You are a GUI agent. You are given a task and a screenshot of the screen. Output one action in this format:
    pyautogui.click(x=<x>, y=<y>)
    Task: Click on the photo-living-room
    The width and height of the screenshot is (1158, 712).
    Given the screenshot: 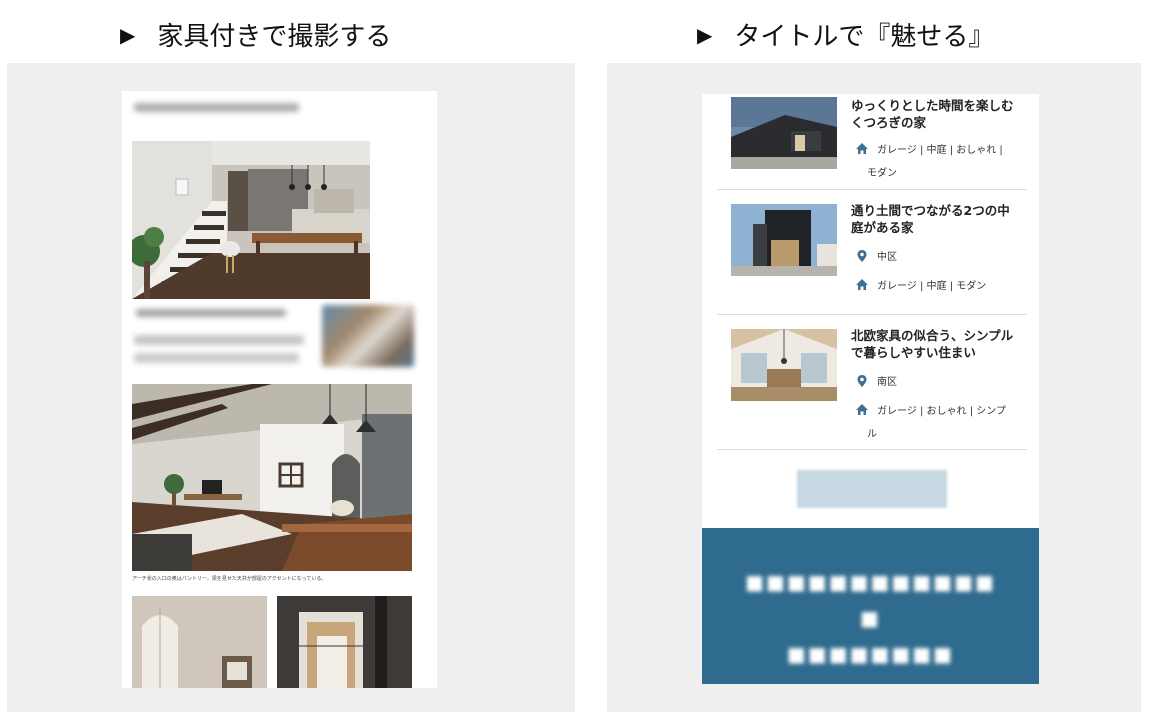 What is the action you would take?
    pyautogui.click(x=272, y=477)
    